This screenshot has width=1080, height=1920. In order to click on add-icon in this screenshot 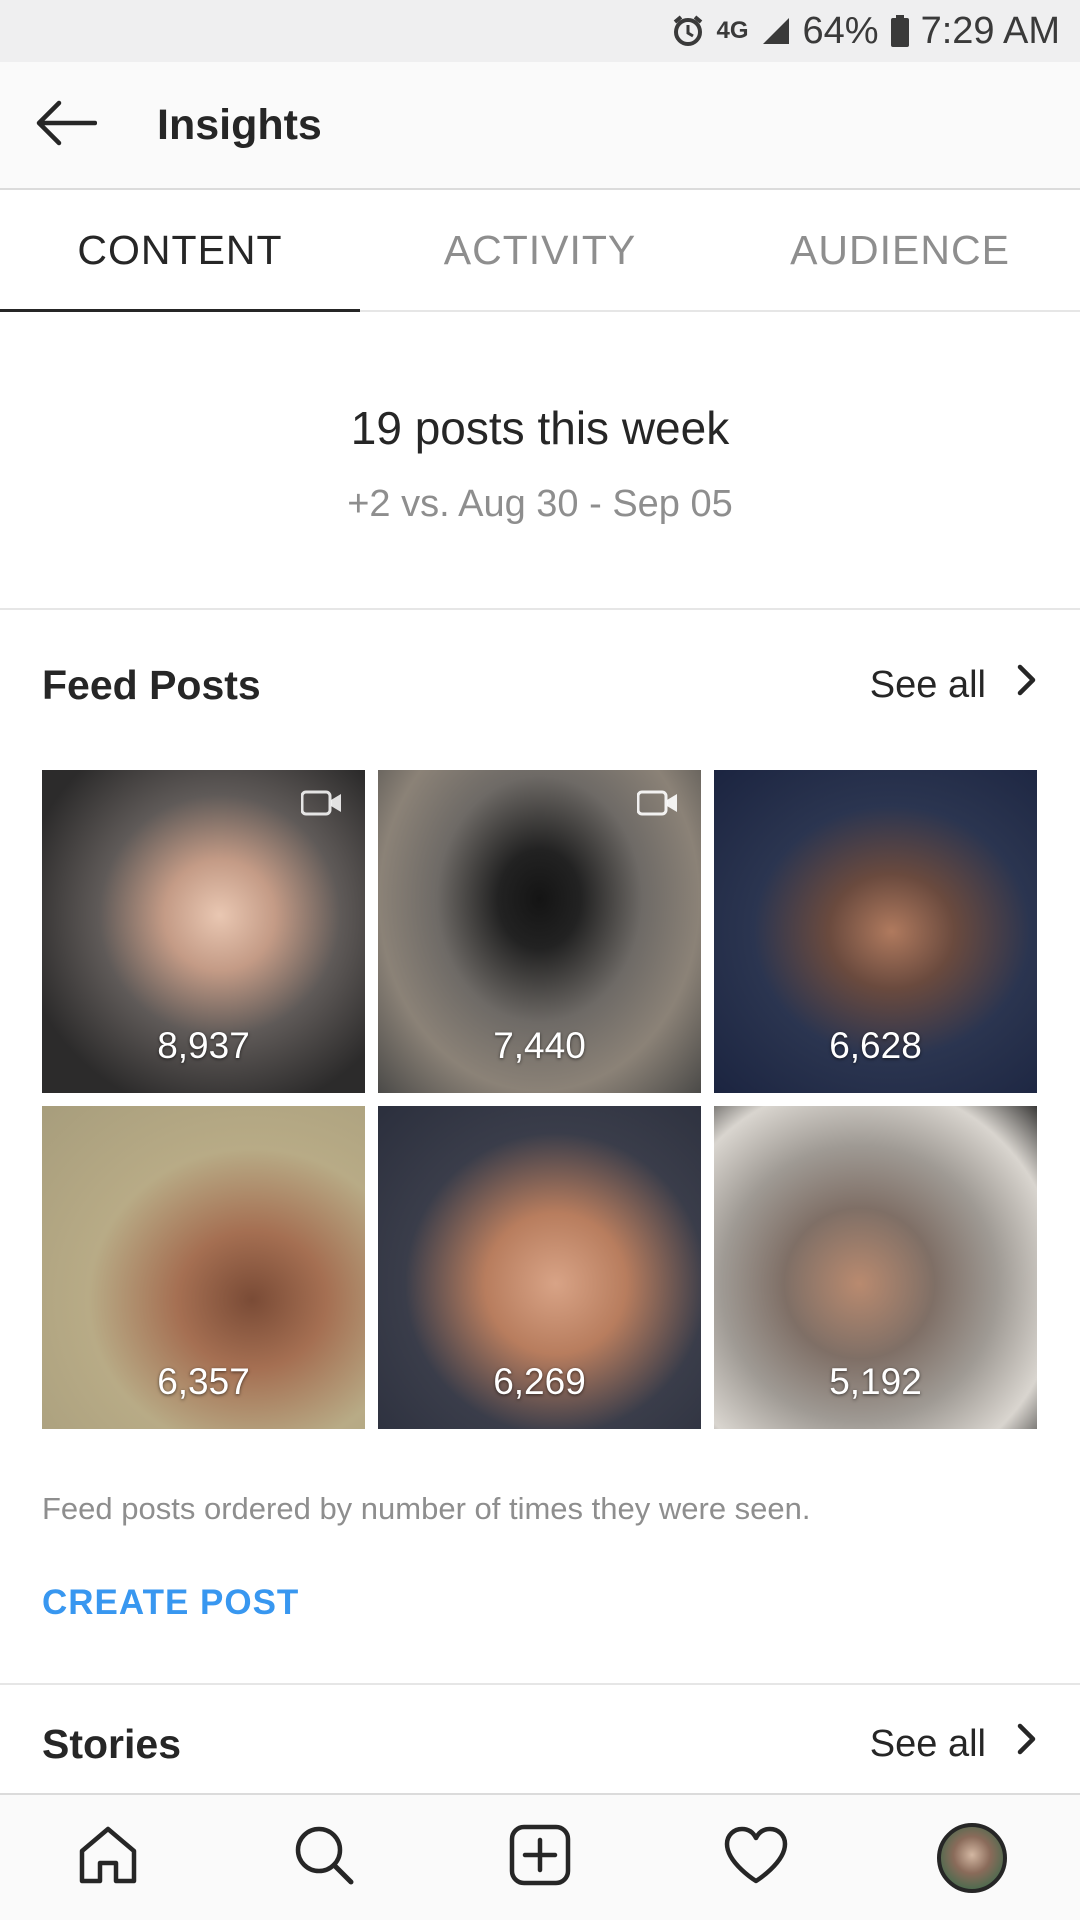, I will do `click(540, 1857)`.